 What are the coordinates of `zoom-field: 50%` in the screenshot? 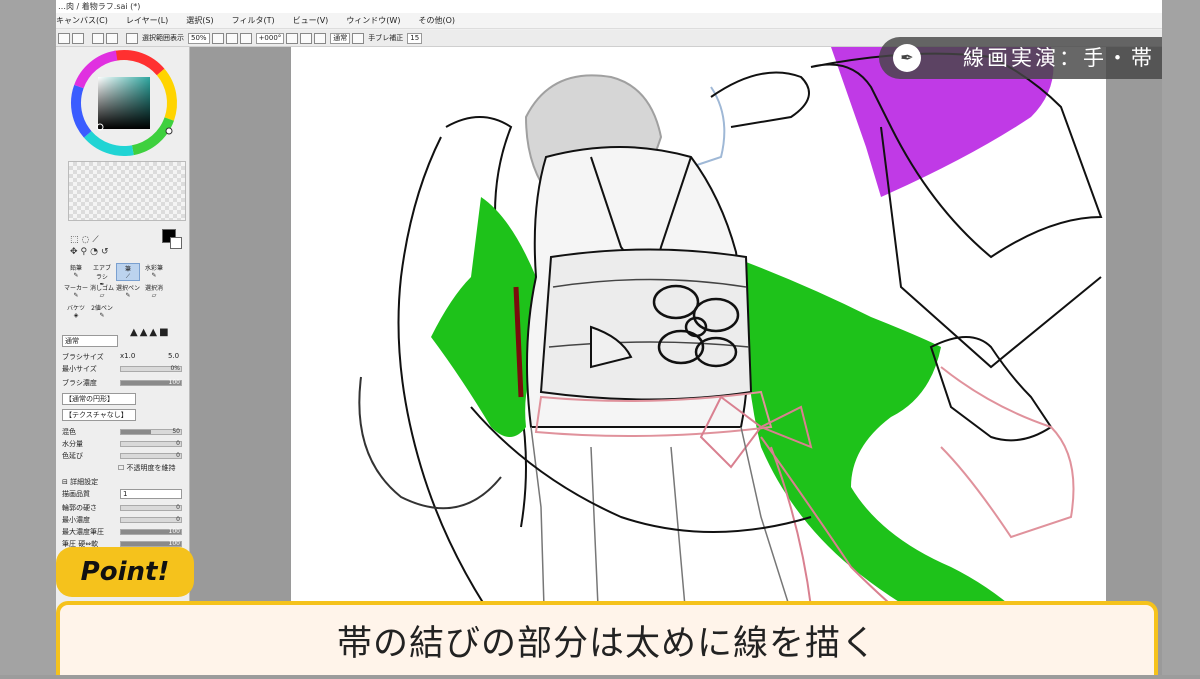 It's located at (199, 38).